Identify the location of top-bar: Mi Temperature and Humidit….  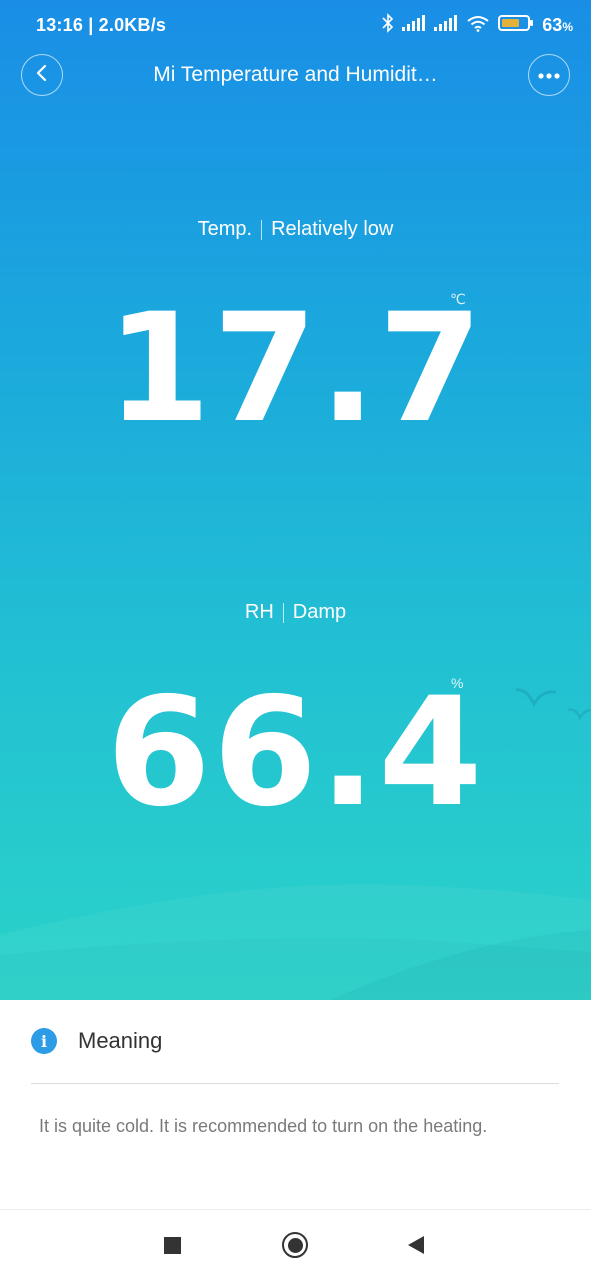
(295, 75).